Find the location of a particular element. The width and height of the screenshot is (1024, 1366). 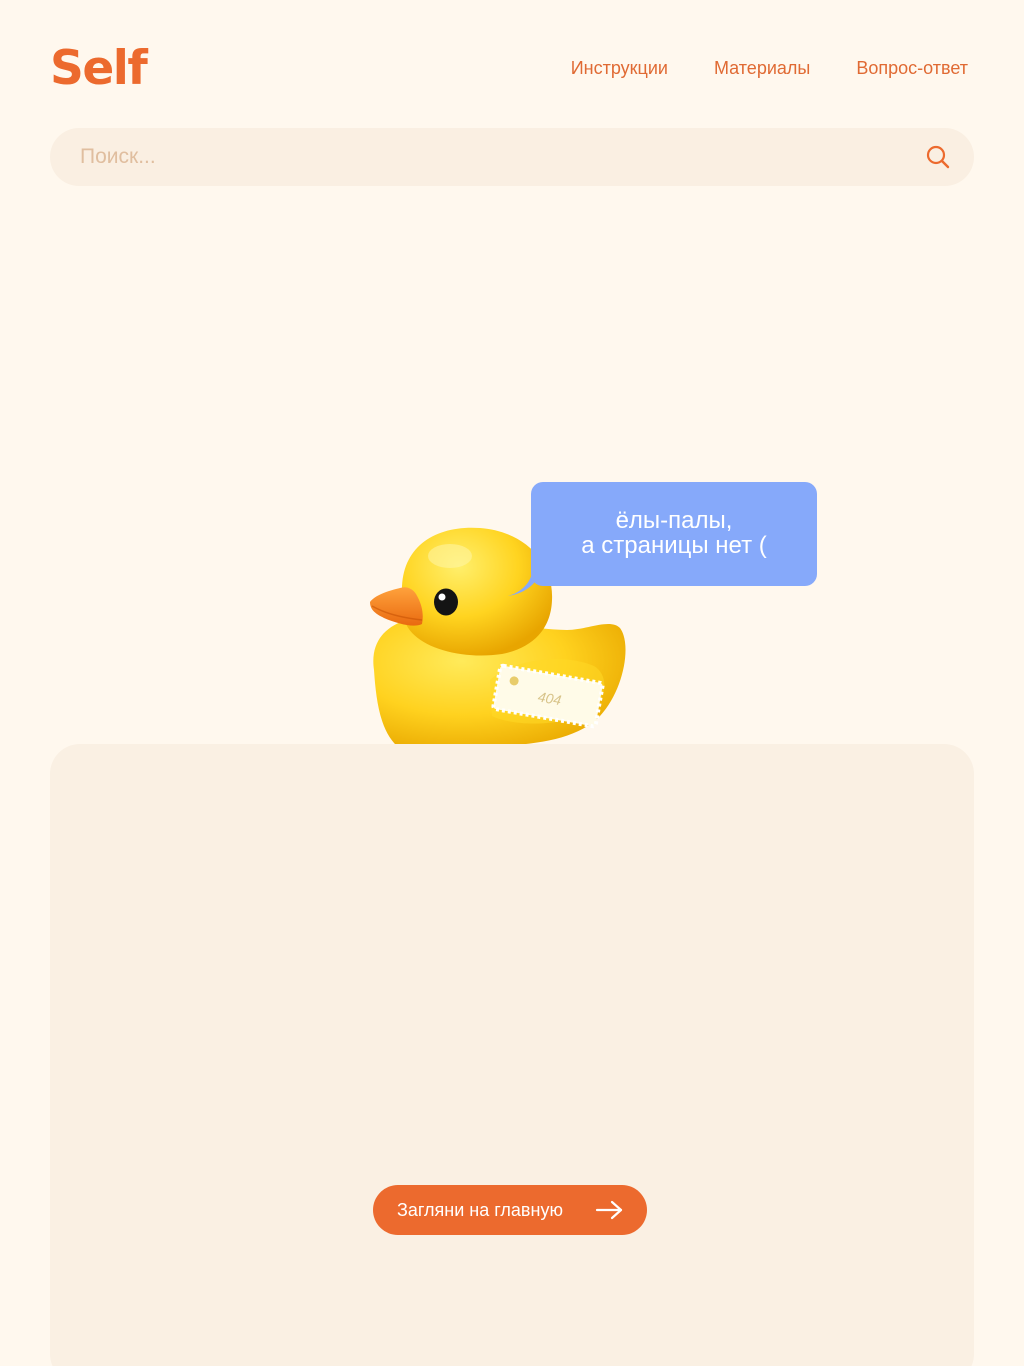

search-input is located at coordinates (490, 157).